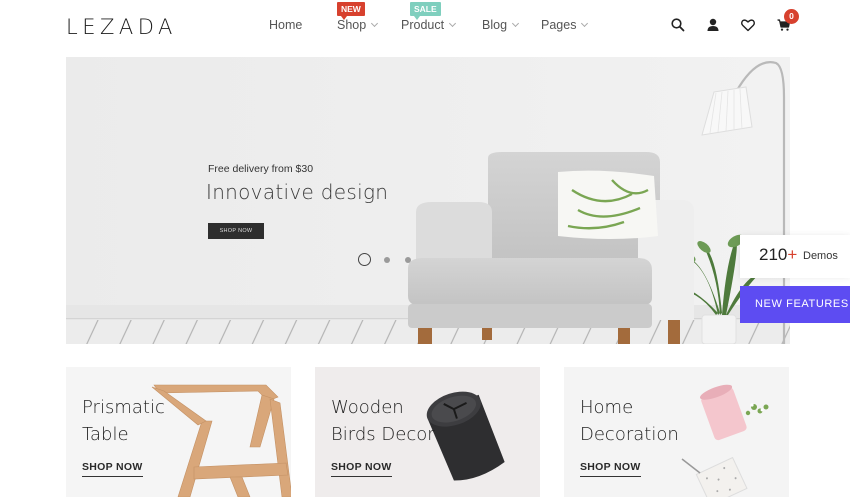  Describe the element at coordinates (792, 254) in the screenshot. I see `demos-plus: +` at that location.